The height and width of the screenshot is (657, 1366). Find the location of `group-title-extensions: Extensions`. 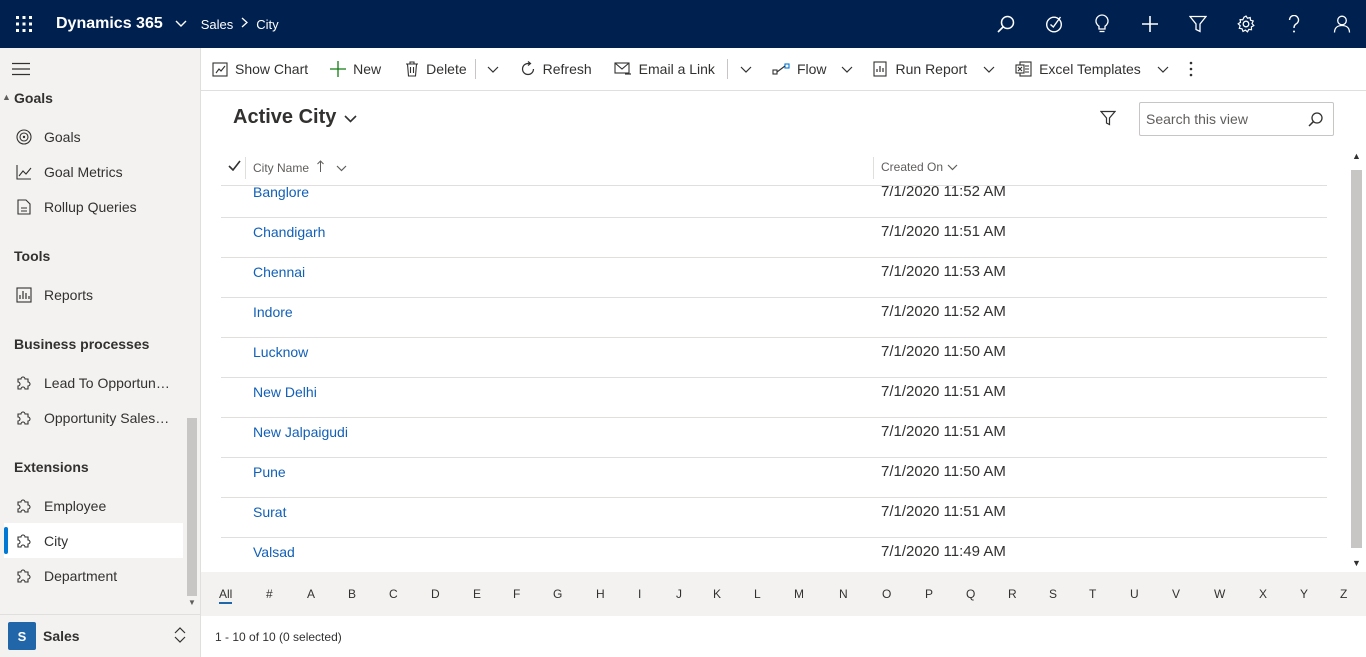

group-title-extensions: Extensions is located at coordinates (51, 467).